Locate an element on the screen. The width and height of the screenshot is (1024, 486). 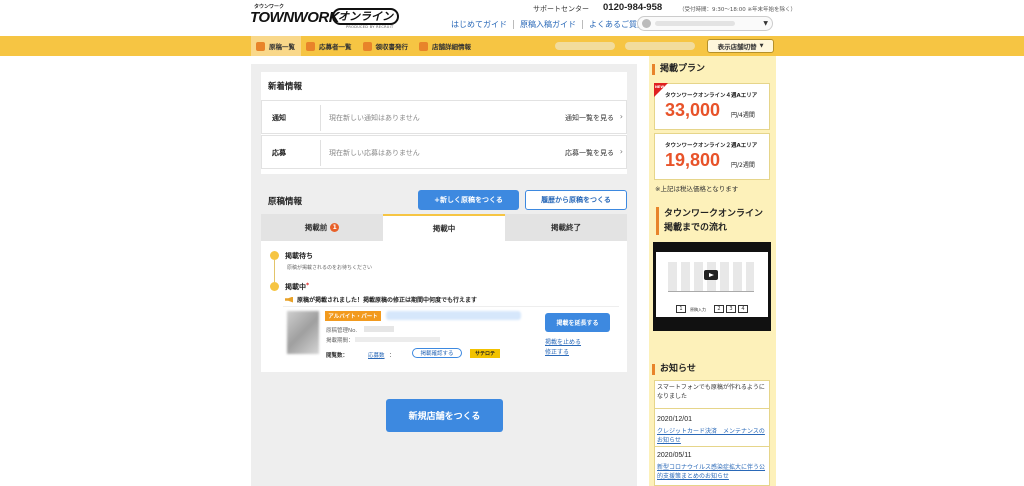
people-icon is located at coordinates (310, 46).